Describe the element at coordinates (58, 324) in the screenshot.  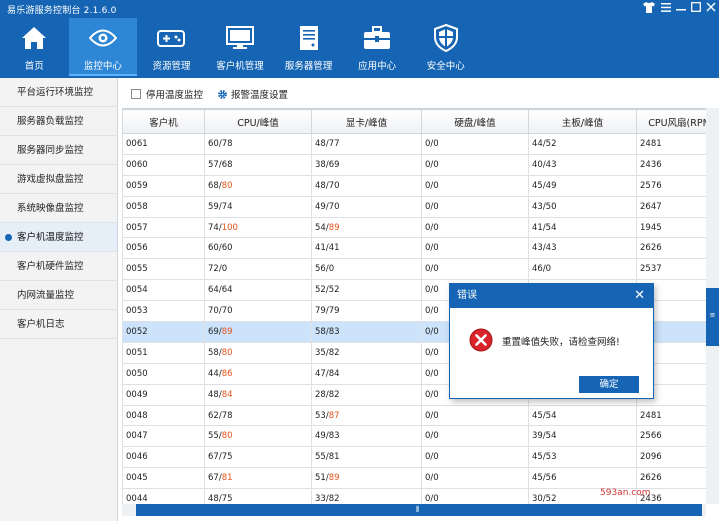
I see `sidebar-item-client-log: 客户机日志` at that location.